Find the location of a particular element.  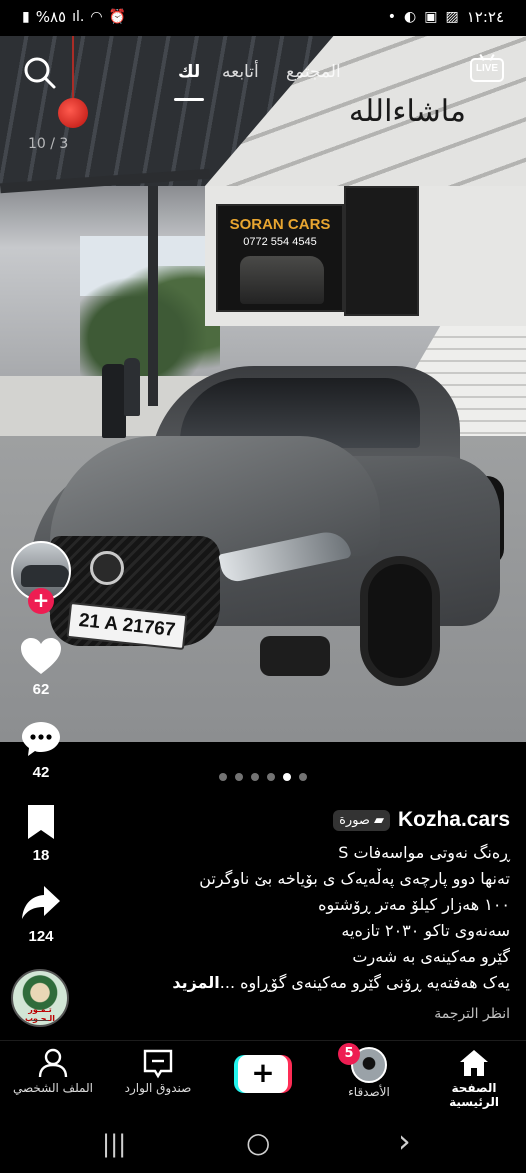

create-button: + is located at coordinates (263, 1074).